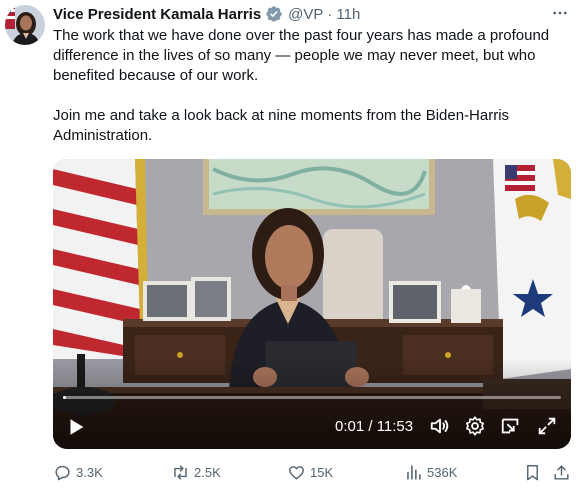 The width and height of the screenshot is (583, 491). What do you see at coordinates (547, 426) in the screenshot?
I see `fullscreen-icon` at bounding box center [547, 426].